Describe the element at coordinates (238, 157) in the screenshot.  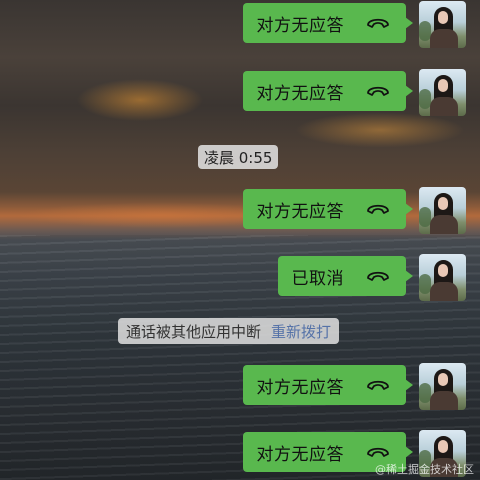
I see `timestamp-badge: 凌晨 0:55` at that location.